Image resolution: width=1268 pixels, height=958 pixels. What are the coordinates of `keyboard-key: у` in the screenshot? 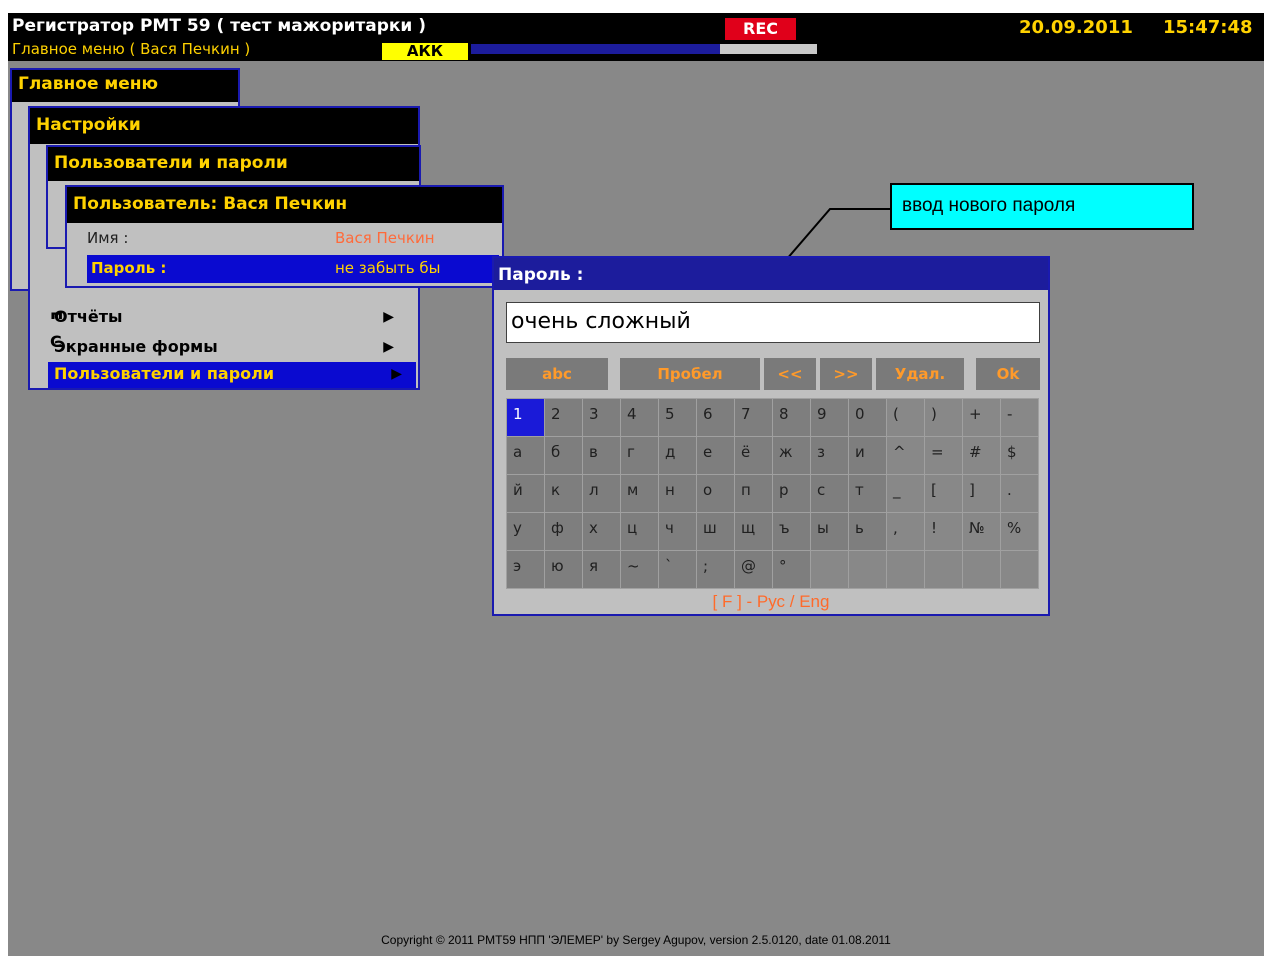 It's located at (526, 532).